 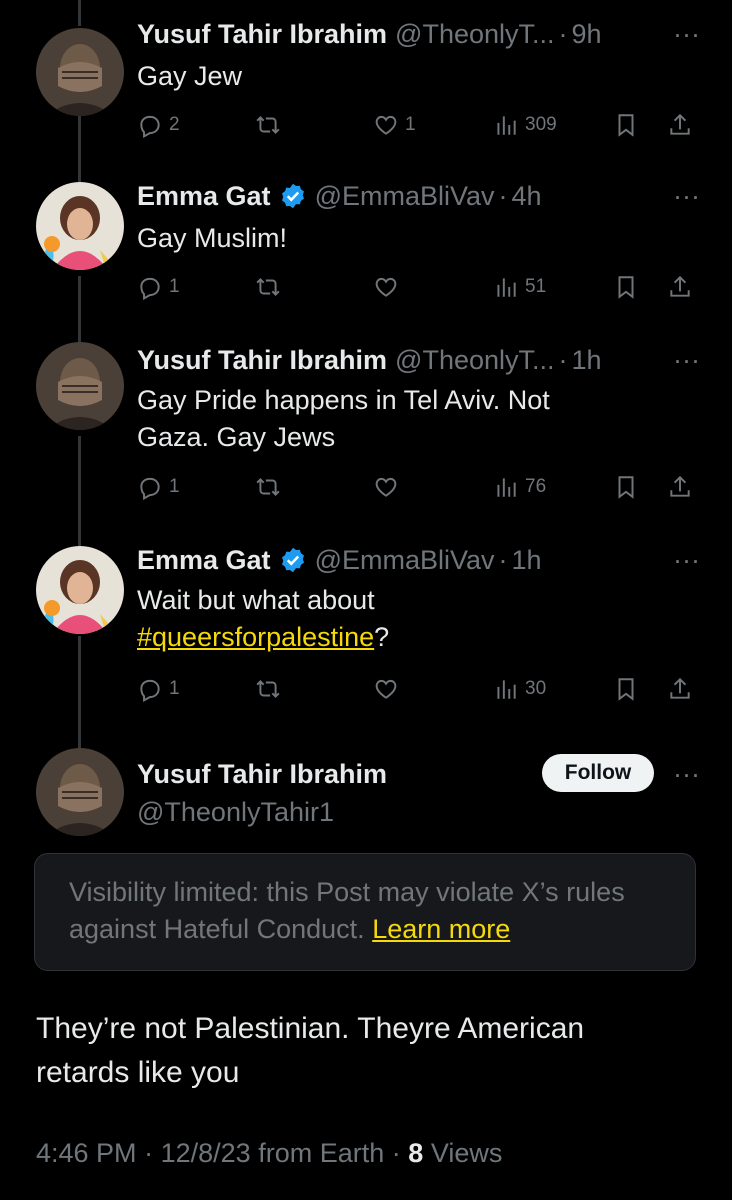 What do you see at coordinates (525, 125) in the screenshot?
I see `views-button: 309` at bounding box center [525, 125].